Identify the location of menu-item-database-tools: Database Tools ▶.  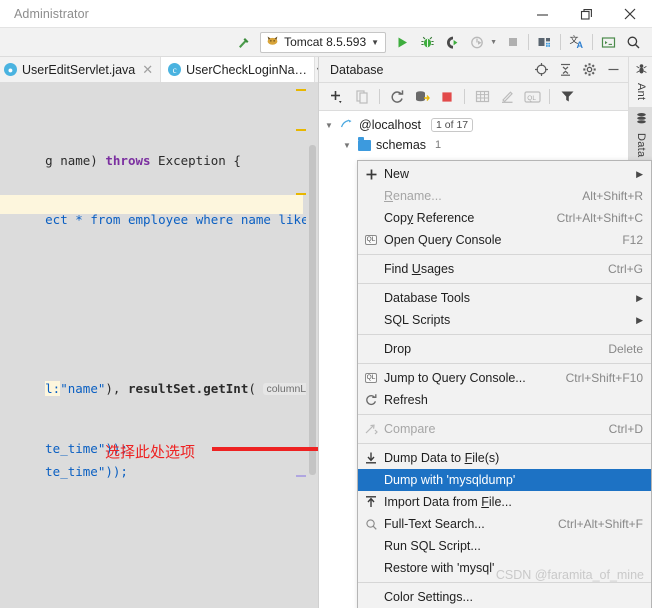
(504, 298).